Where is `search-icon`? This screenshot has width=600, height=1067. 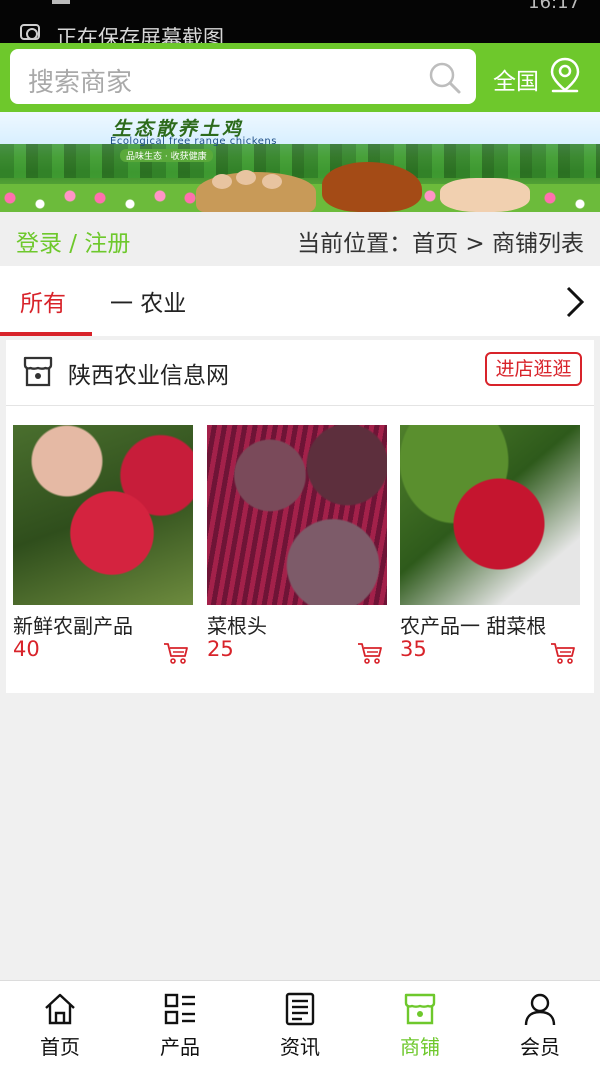 search-icon is located at coordinates (445, 78).